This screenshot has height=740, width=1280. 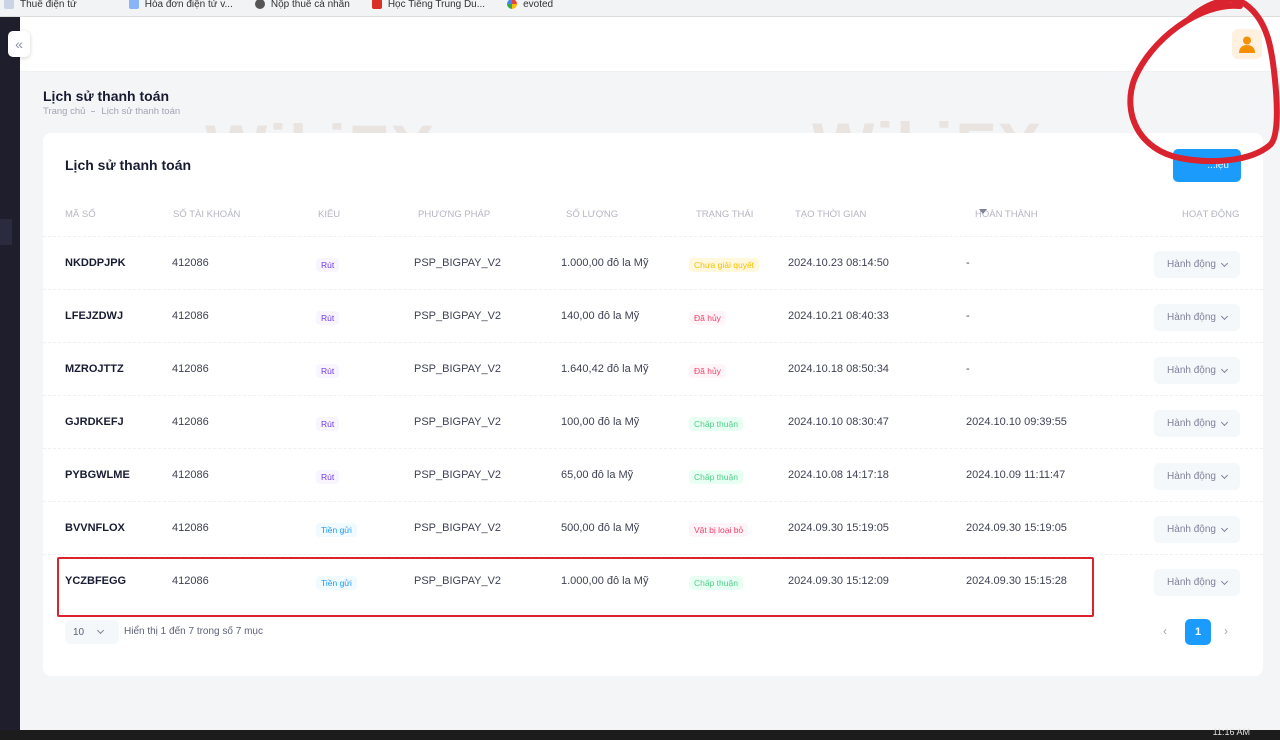 What do you see at coordinates (650, 44) in the screenshot?
I see `app-header` at bounding box center [650, 44].